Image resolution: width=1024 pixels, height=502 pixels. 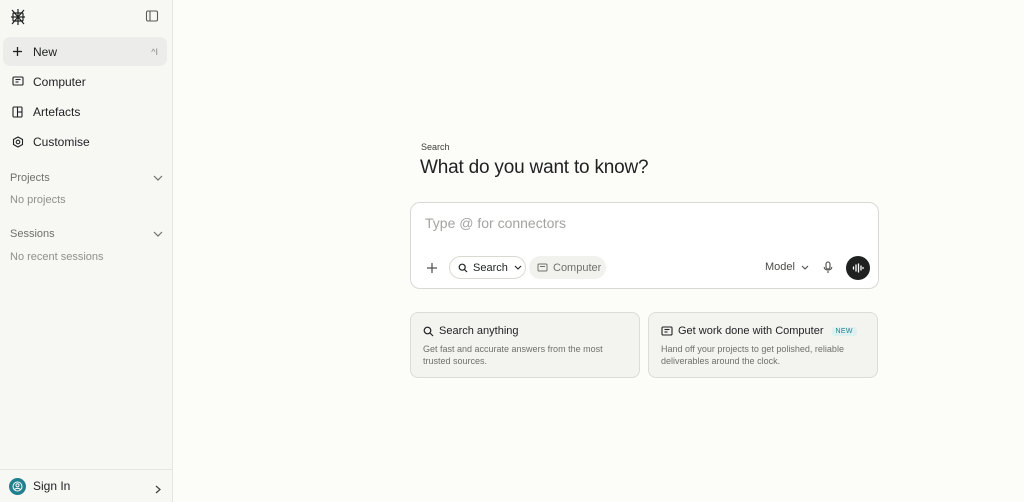 What do you see at coordinates (640, 223) in the screenshot?
I see `query-input` at bounding box center [640, 223].